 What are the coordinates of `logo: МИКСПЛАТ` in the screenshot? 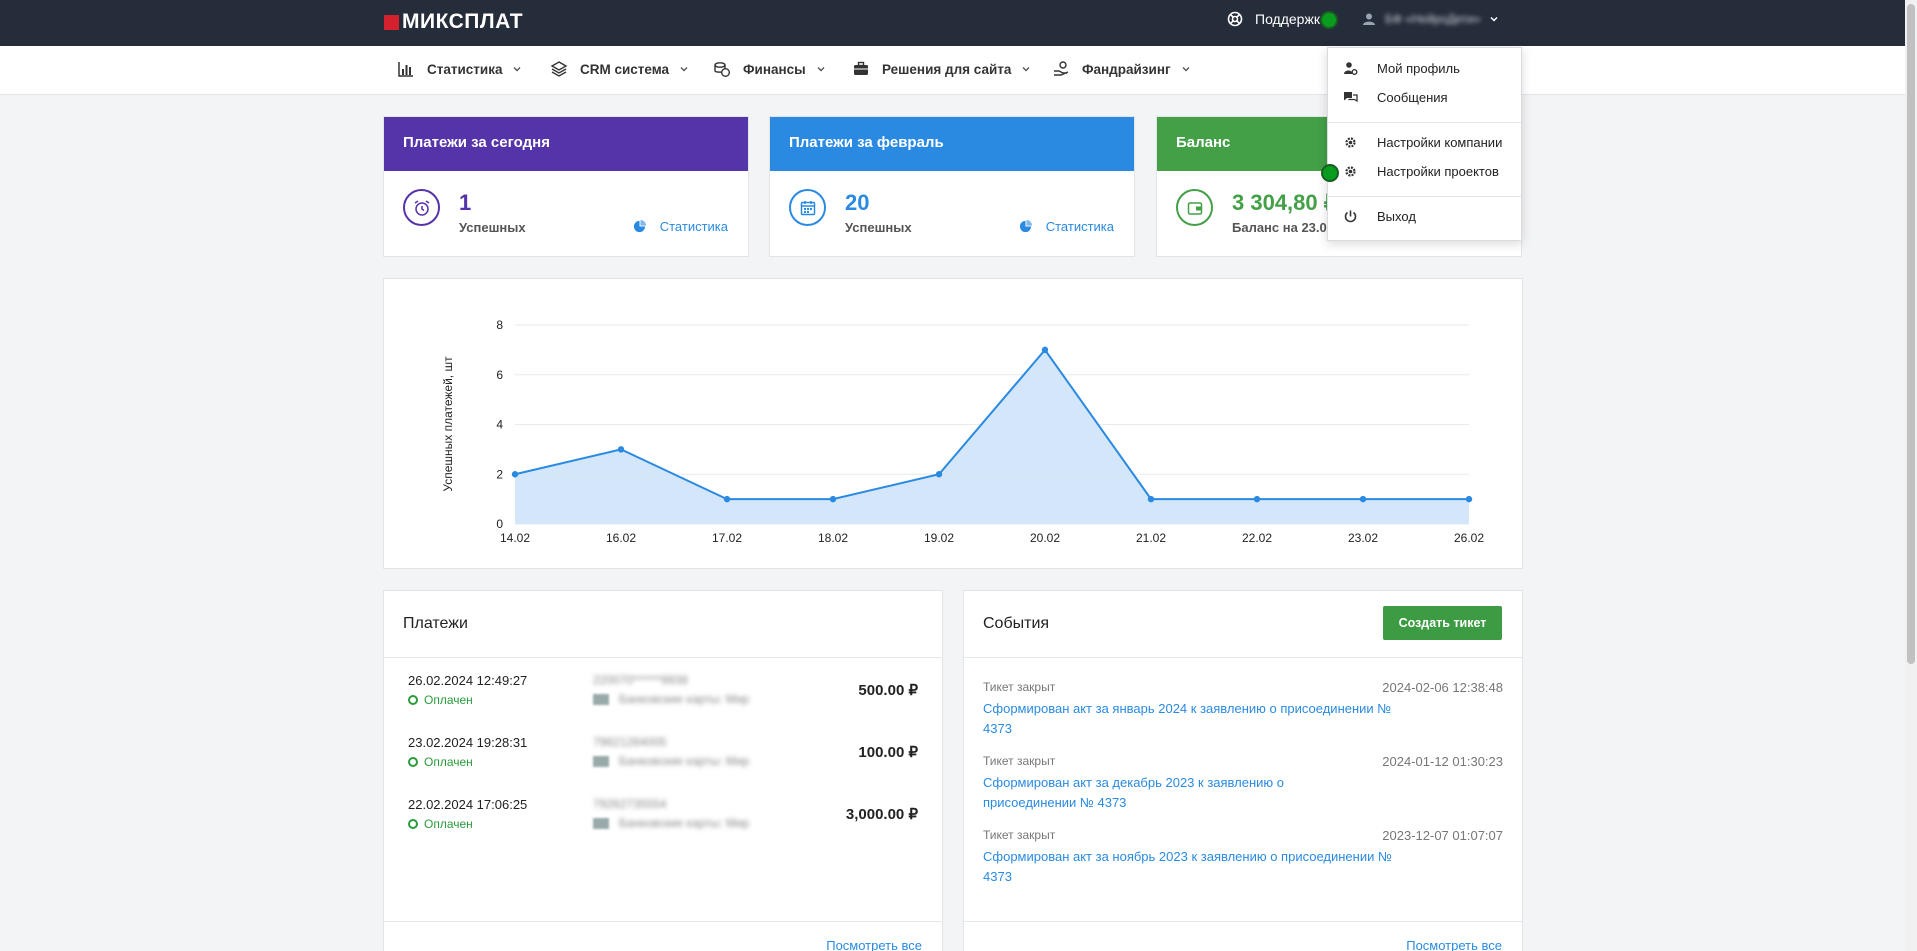 It's located at (453, 22).